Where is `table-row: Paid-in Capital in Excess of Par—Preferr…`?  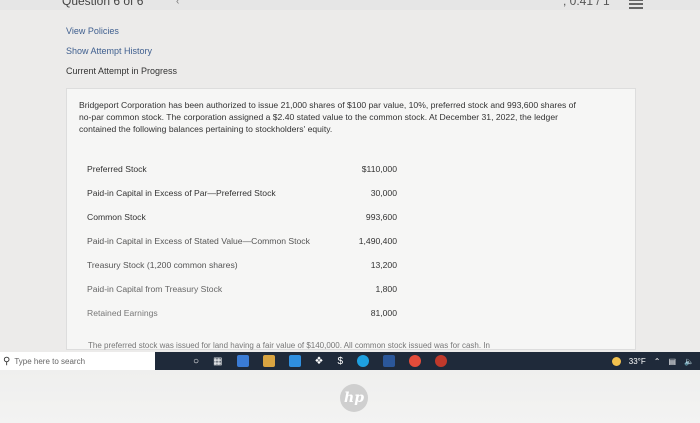
table-row: Paid-in Capital in Excess of Par—Preferr… is located at coordinates (242, 193).